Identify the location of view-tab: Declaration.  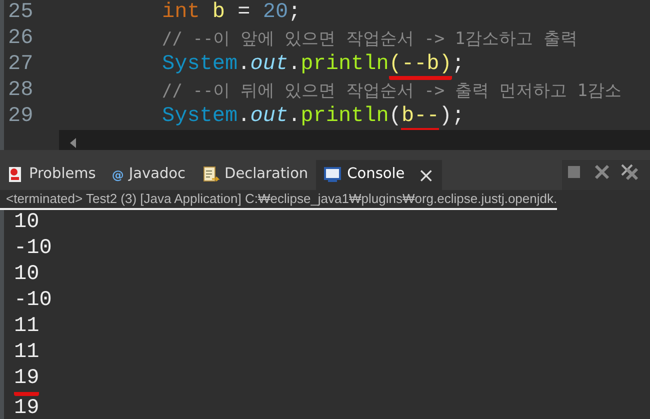
(255, 175).